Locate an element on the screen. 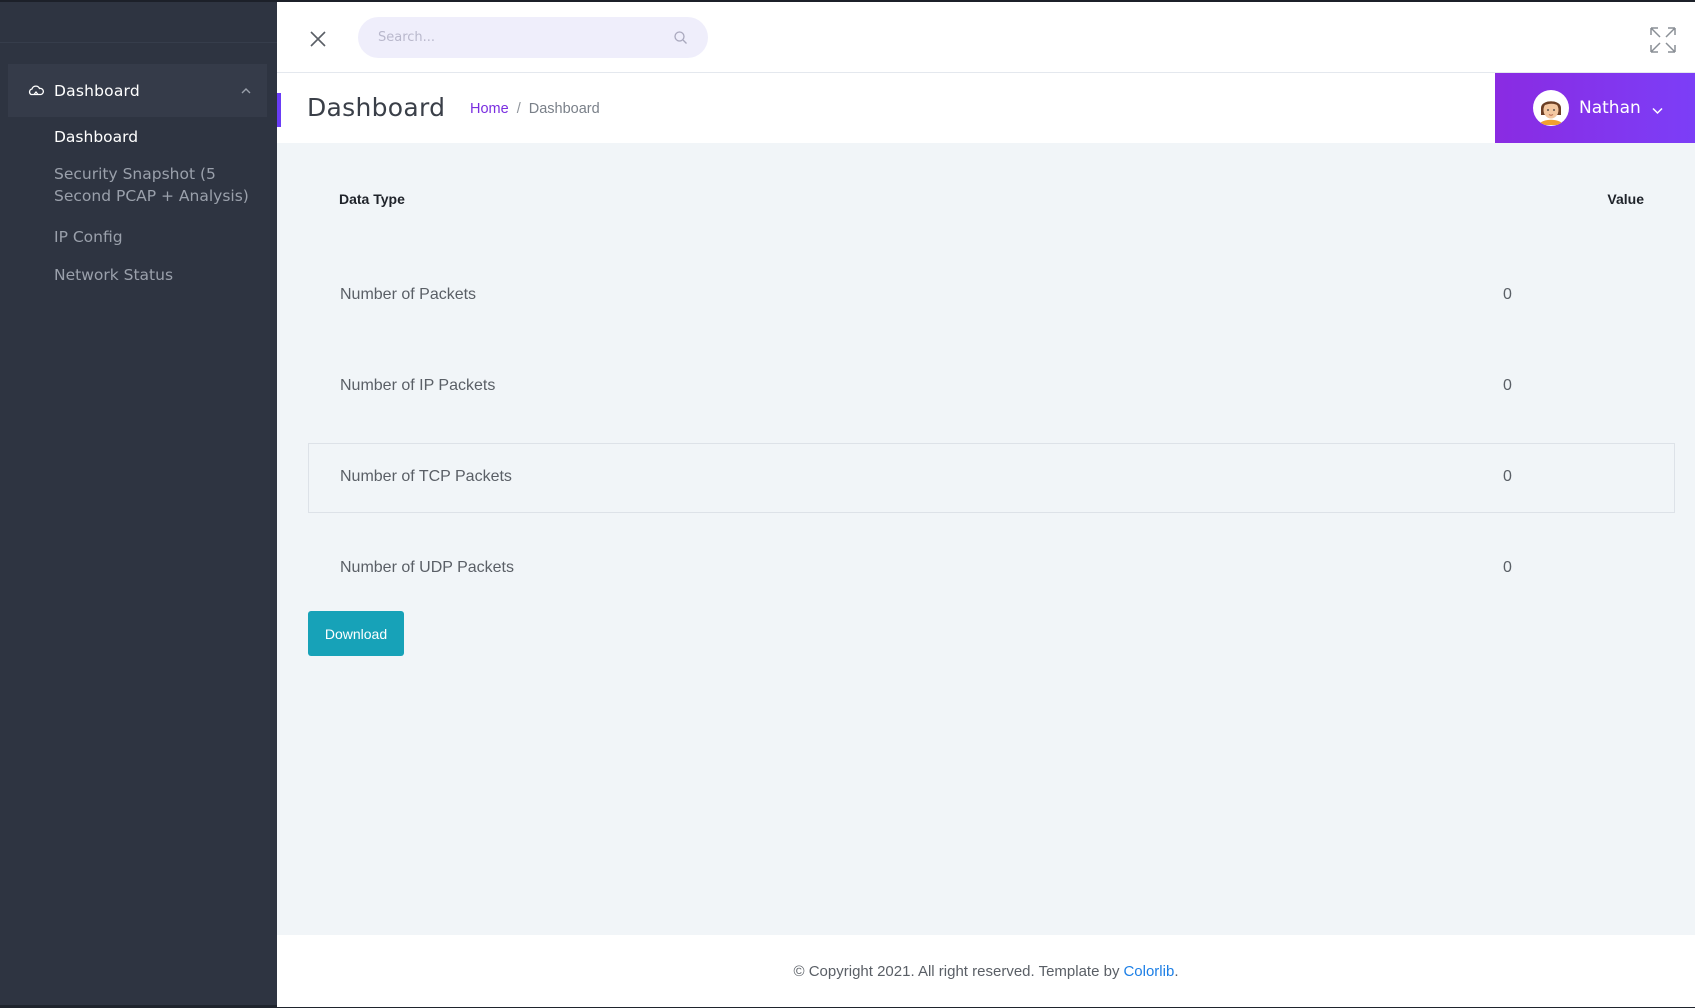  breadcrumb: Home / Dashboard is located at coordinates (535, 109).